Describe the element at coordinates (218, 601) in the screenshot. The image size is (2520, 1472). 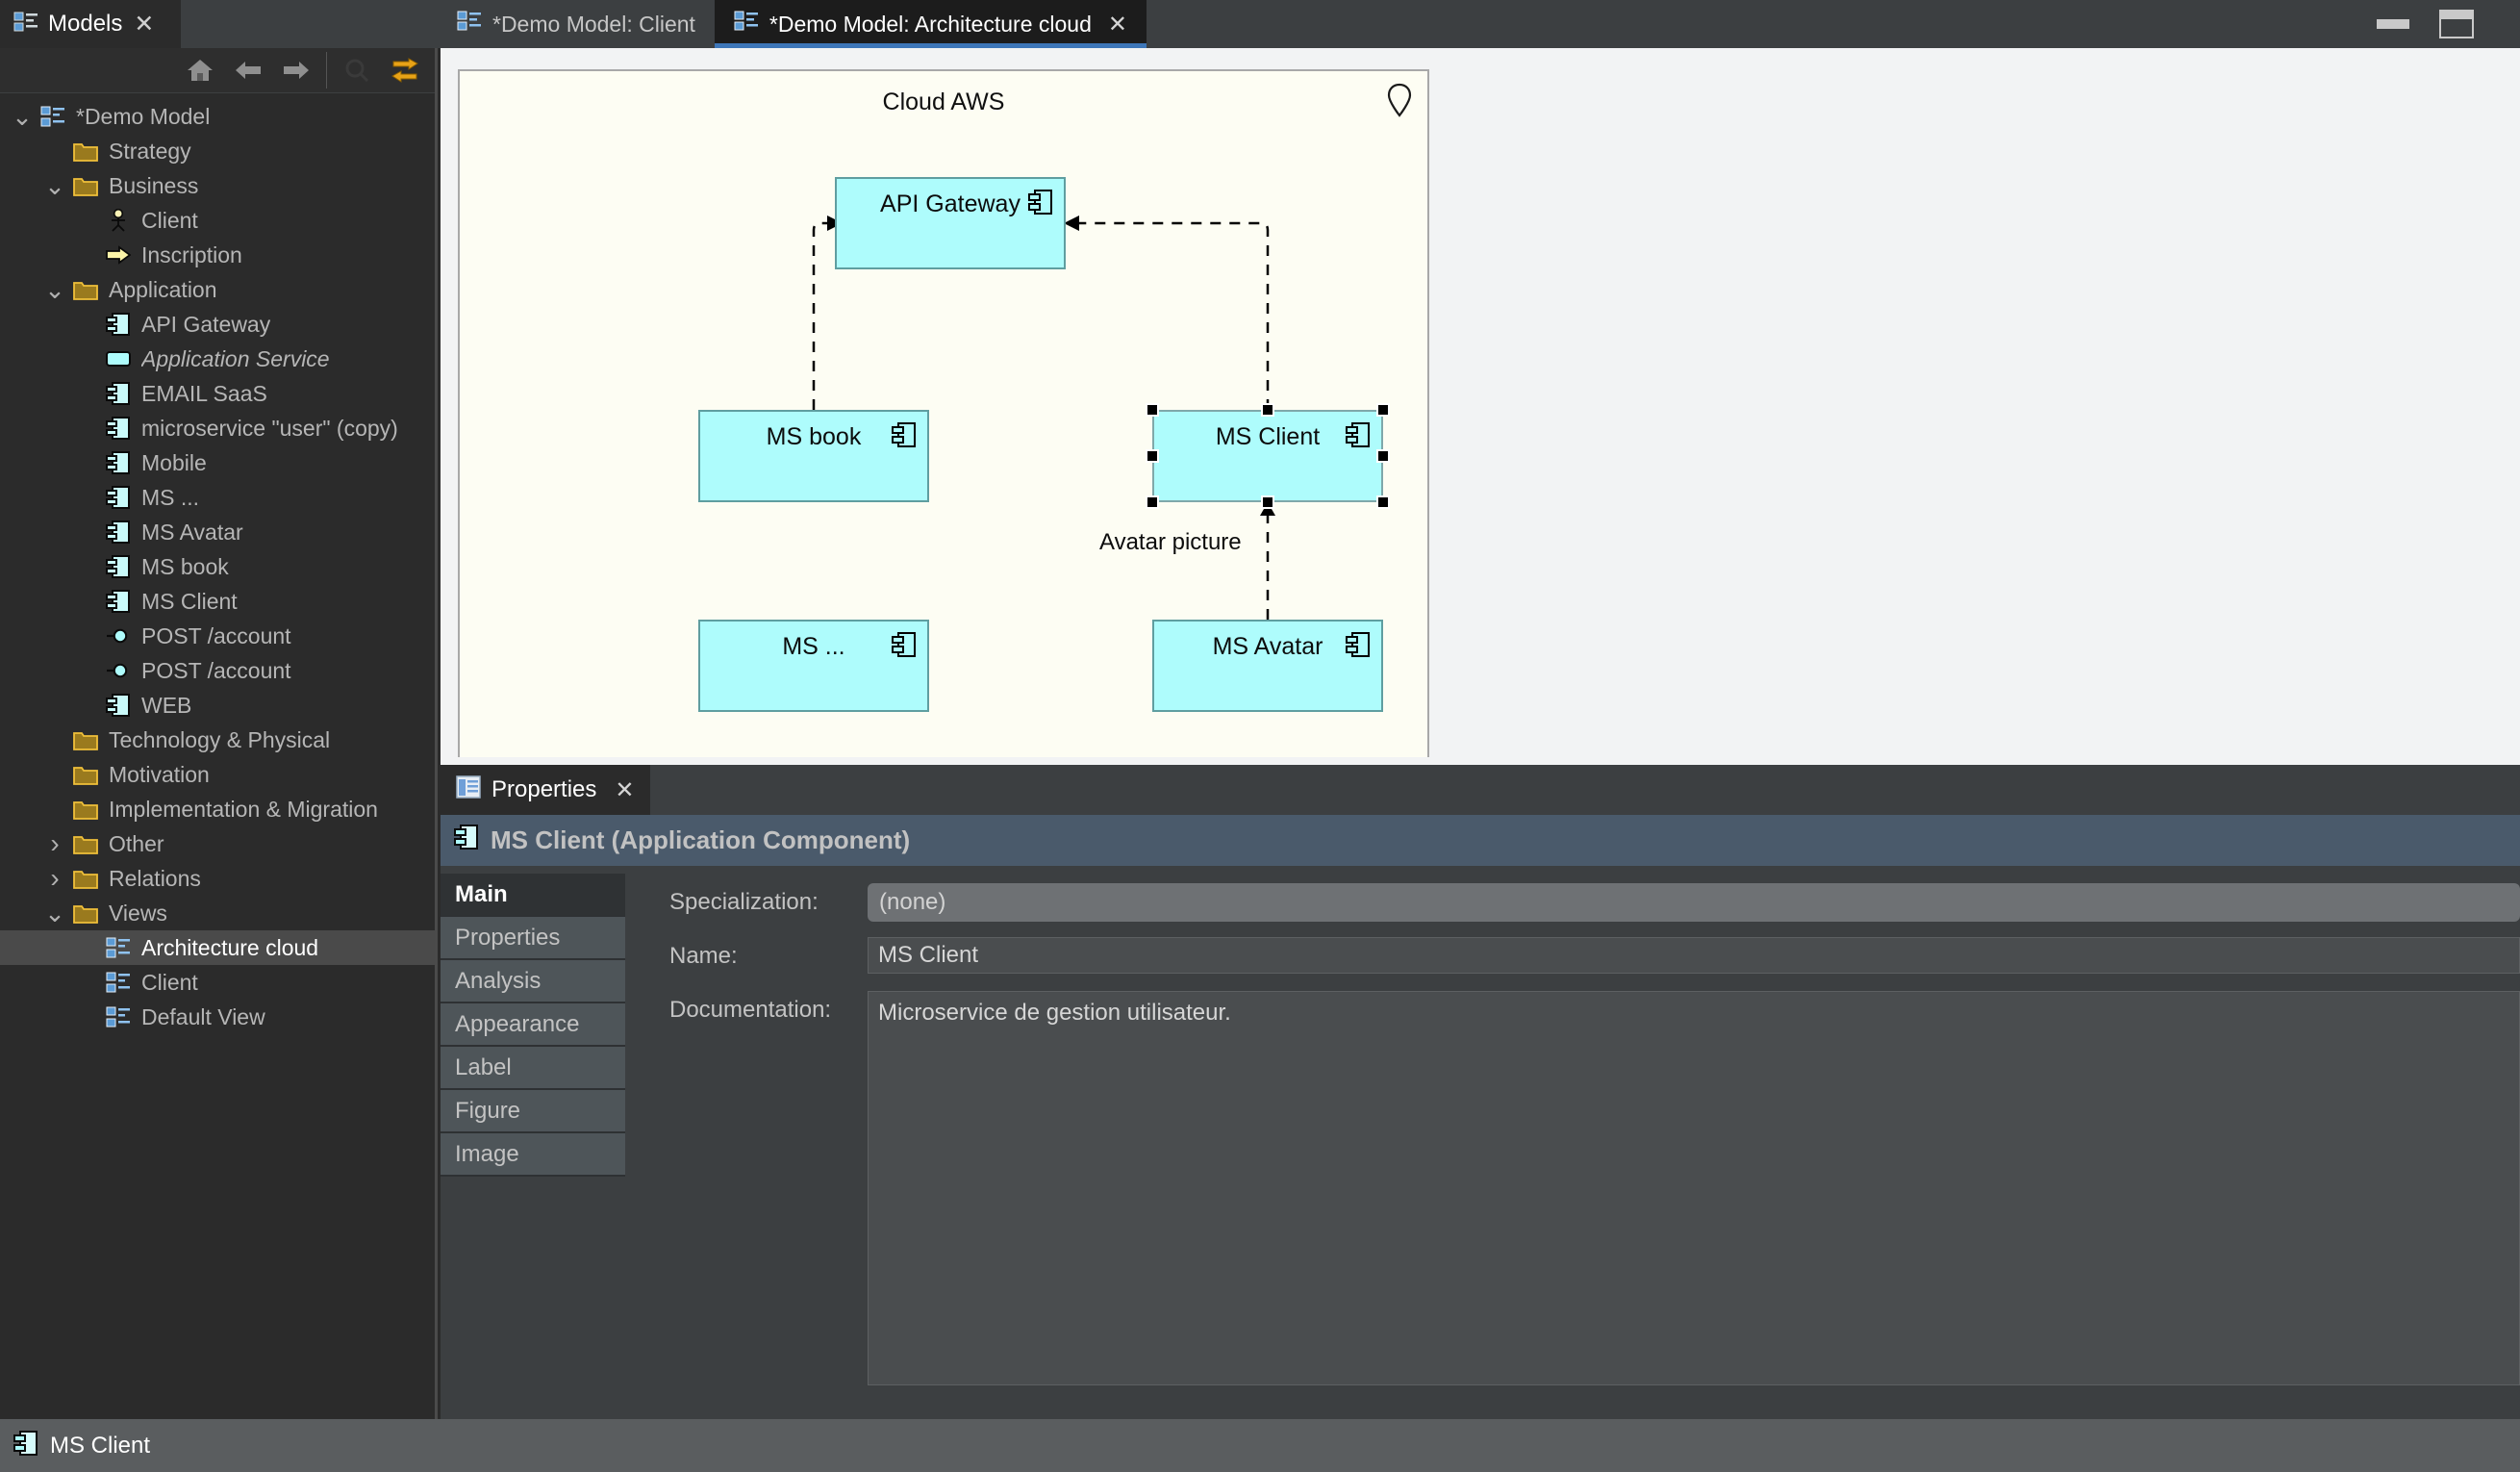
I see `tree-item-ms-client: MS Client` at that location.